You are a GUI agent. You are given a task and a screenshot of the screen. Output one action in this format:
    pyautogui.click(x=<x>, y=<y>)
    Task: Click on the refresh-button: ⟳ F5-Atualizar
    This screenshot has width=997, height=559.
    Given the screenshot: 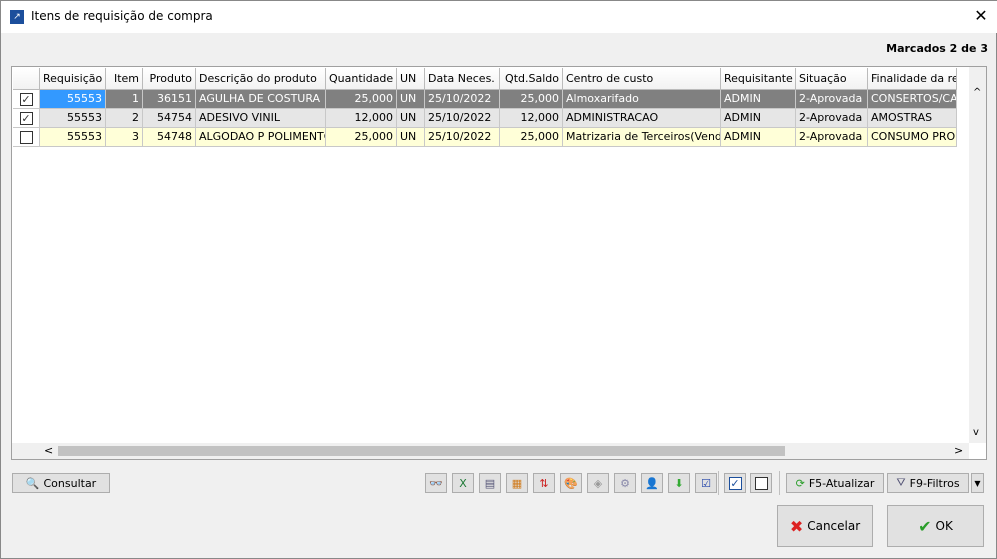 What is the action you would take?
    pyautogui.click(x=835, y=483)
    